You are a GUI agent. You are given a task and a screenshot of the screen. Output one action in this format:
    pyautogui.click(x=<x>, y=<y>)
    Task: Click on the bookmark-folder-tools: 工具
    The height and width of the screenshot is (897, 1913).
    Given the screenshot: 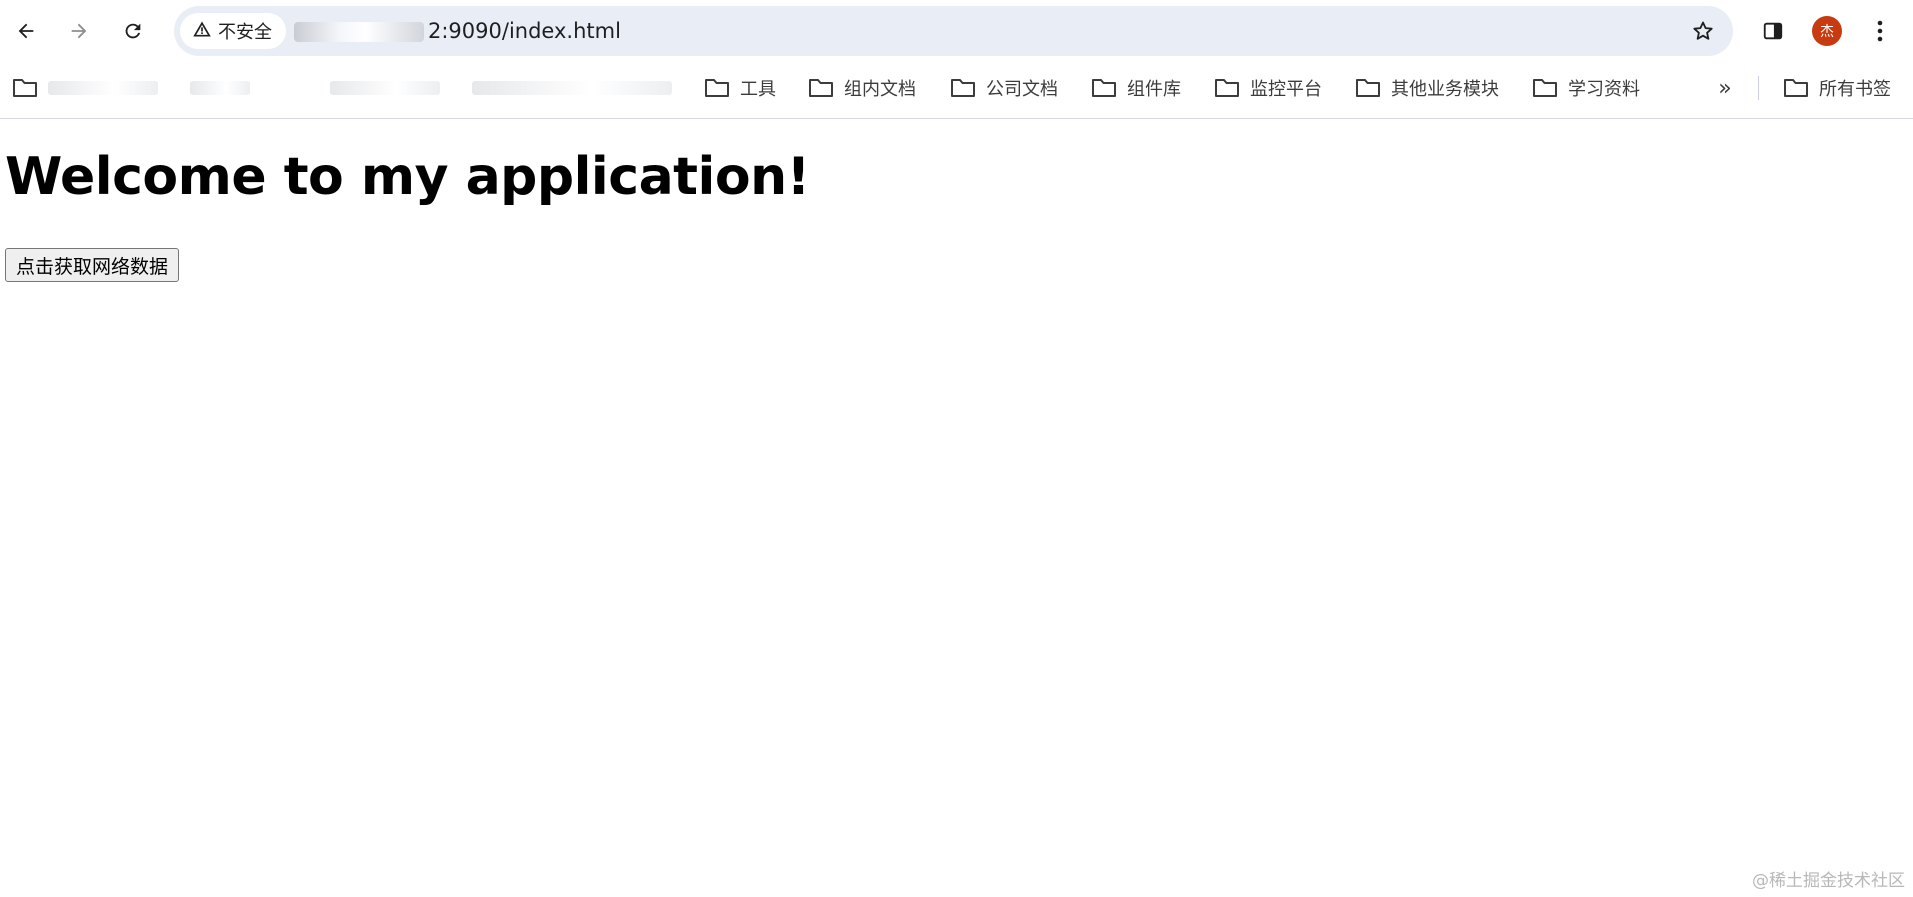 What is the action you would take?
    pyautogui.click(x=740, y=88)
    